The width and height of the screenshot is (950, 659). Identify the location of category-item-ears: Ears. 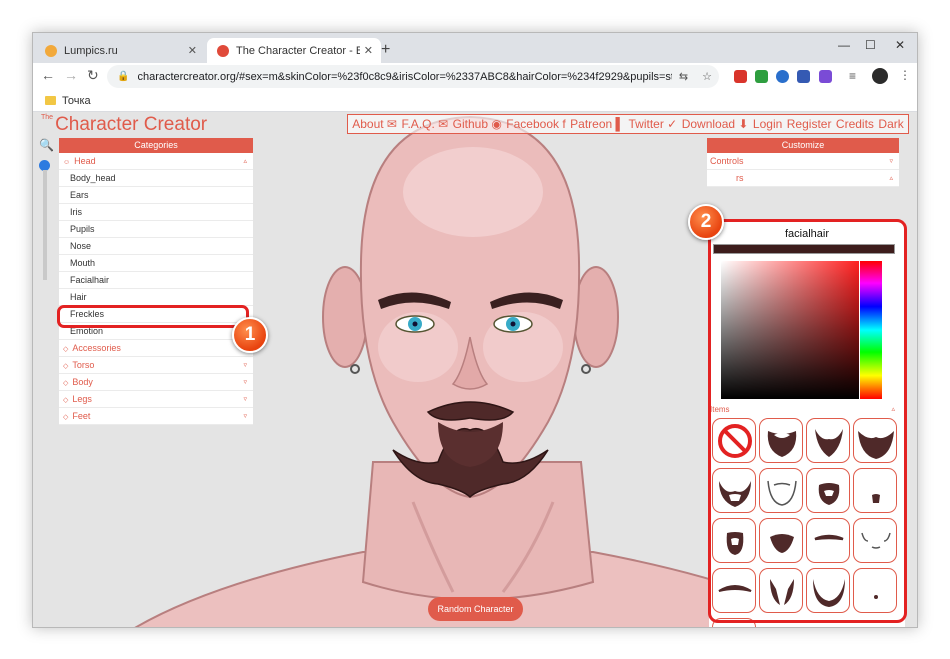
(156, 195).